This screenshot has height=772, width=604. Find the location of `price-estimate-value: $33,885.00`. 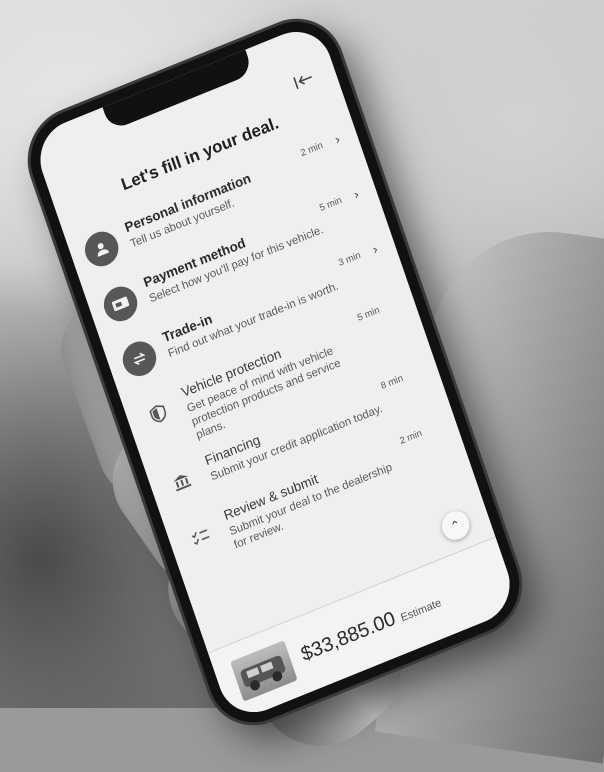

price-estimate-value: $33,885.00 is located at coordinates (348, 636).